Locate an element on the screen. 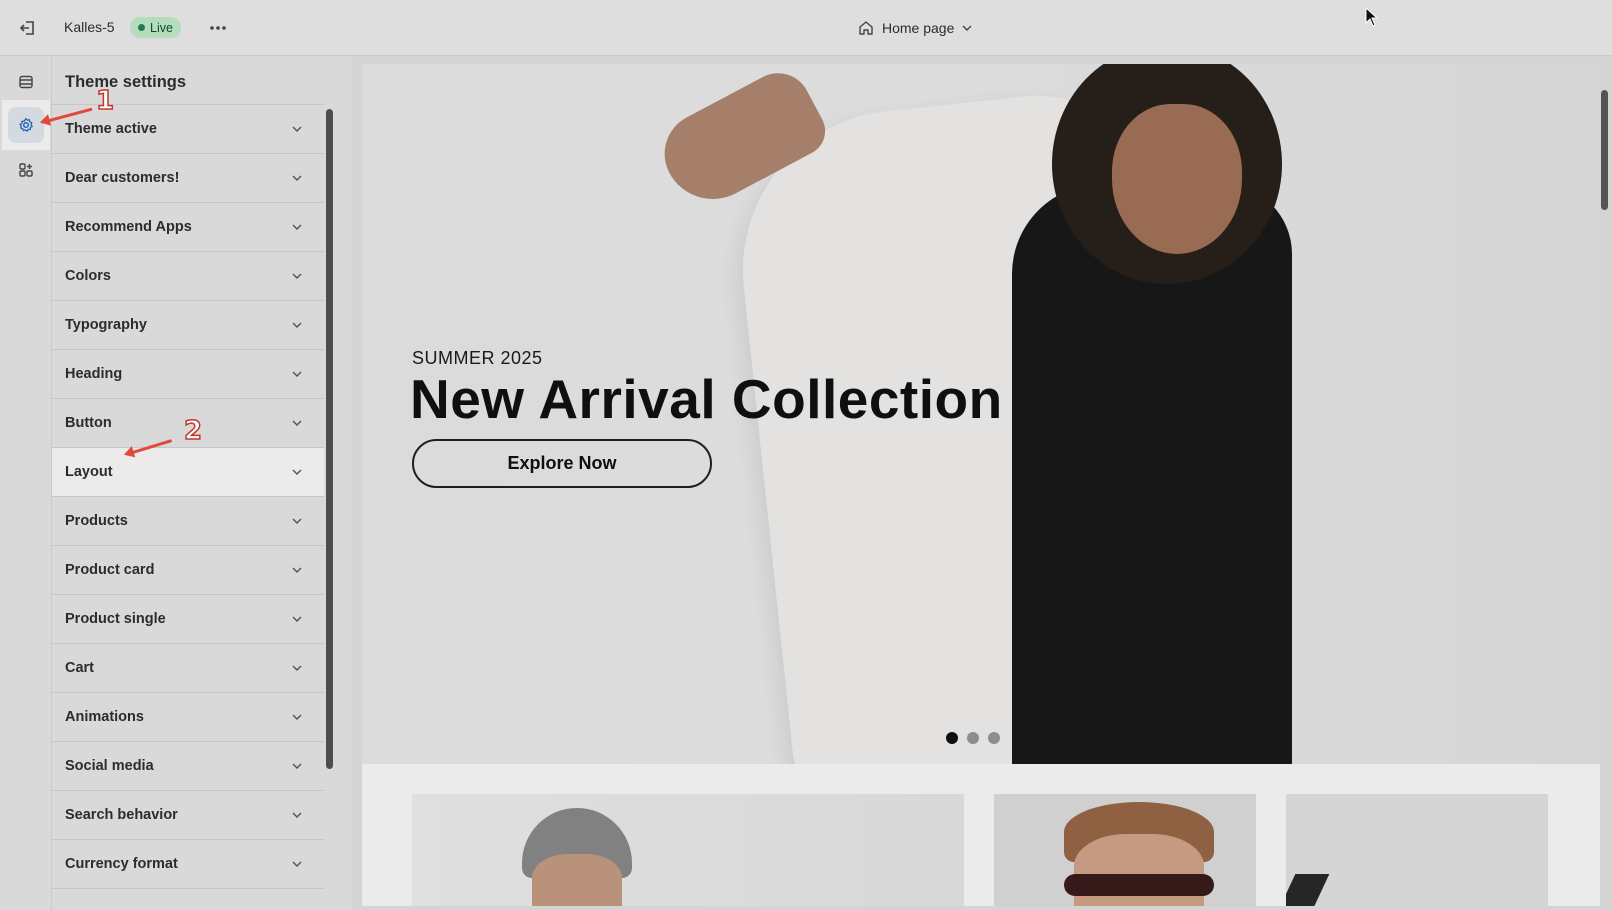  settings-item-label: Heading is located at coordinates (94, 374).